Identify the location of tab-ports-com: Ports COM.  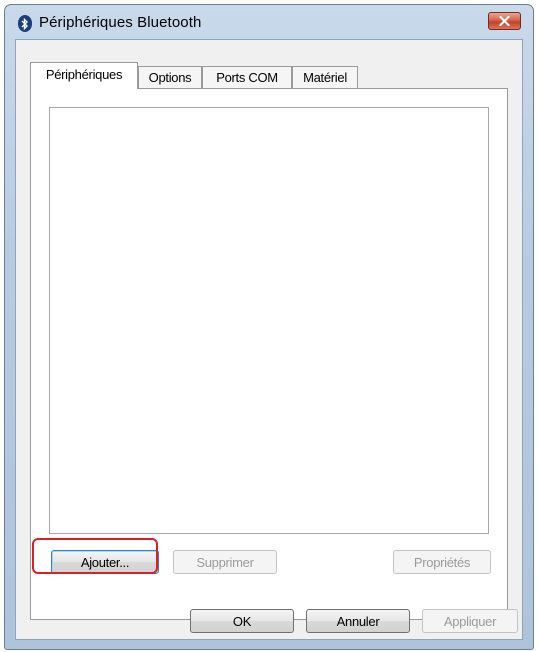
(247, 77).